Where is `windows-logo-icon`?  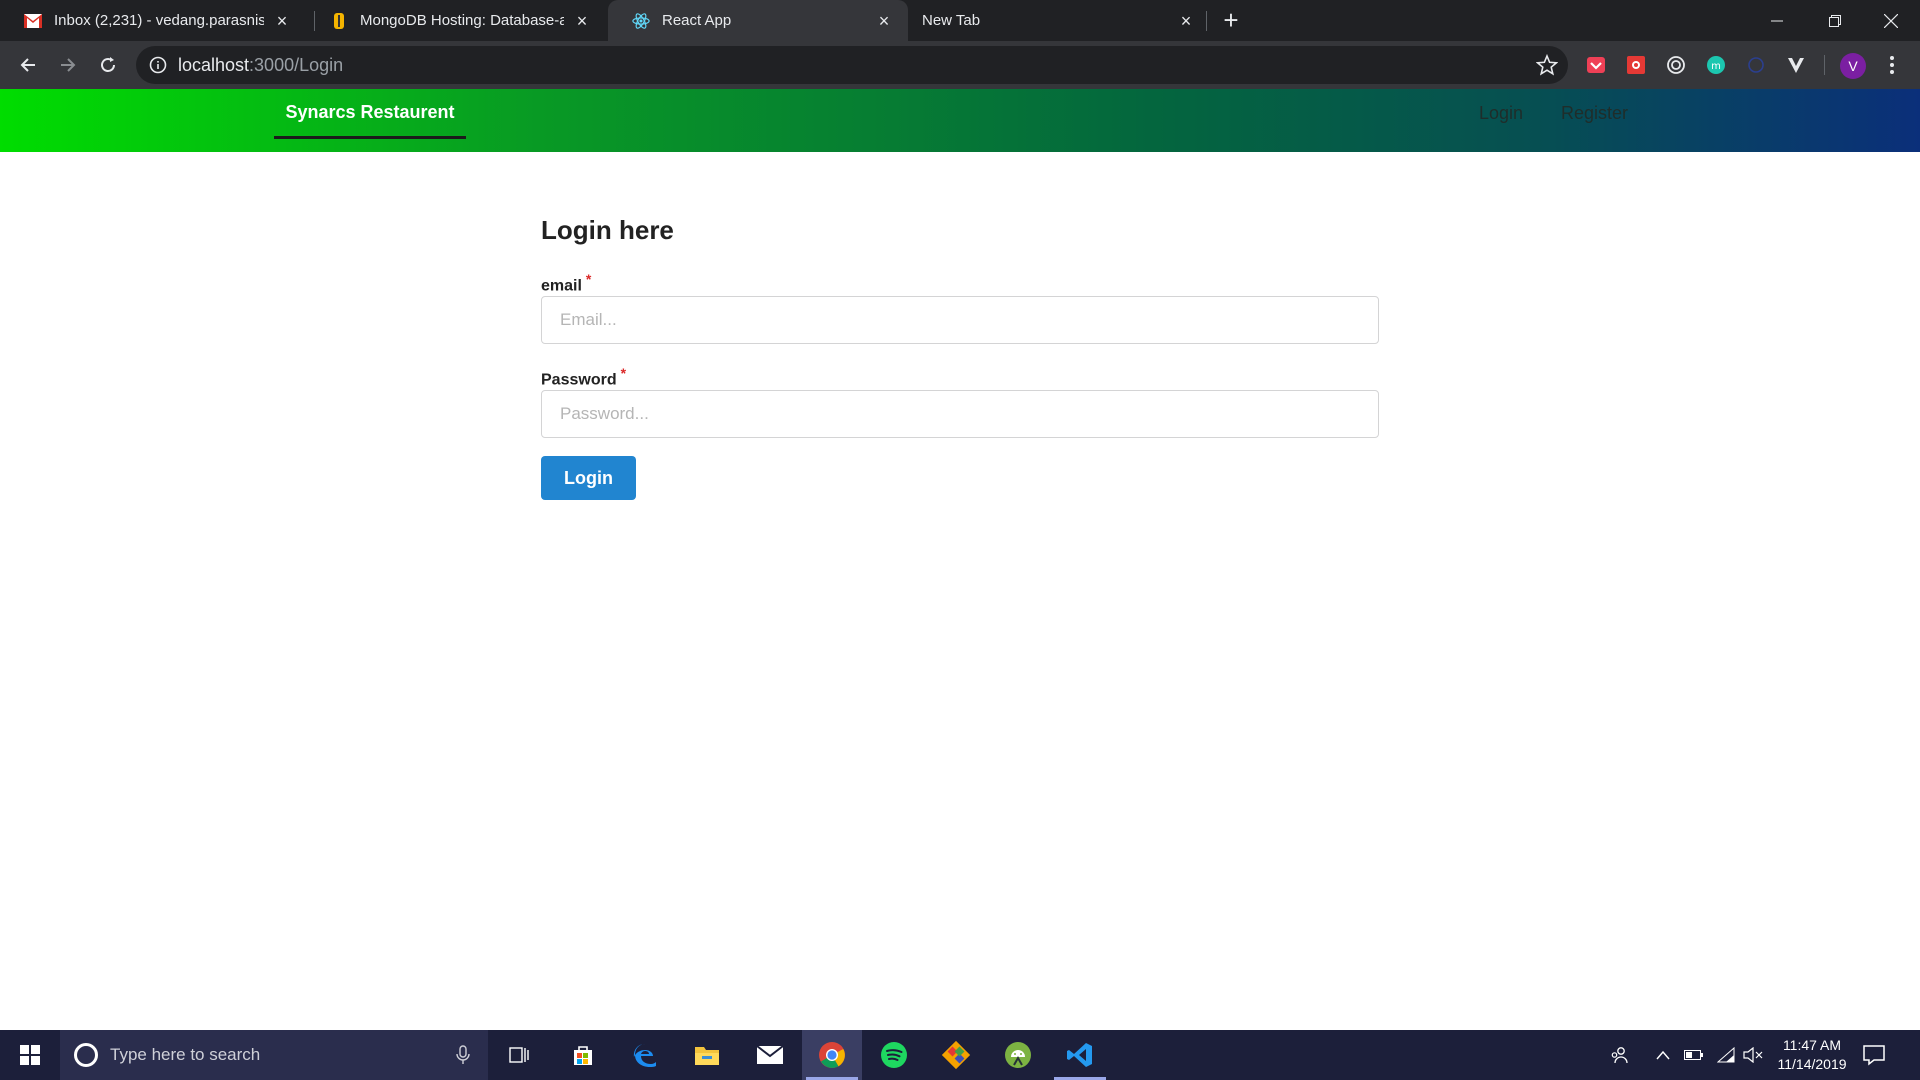
windows-logo-icon is located at coordinates (30, 1055).